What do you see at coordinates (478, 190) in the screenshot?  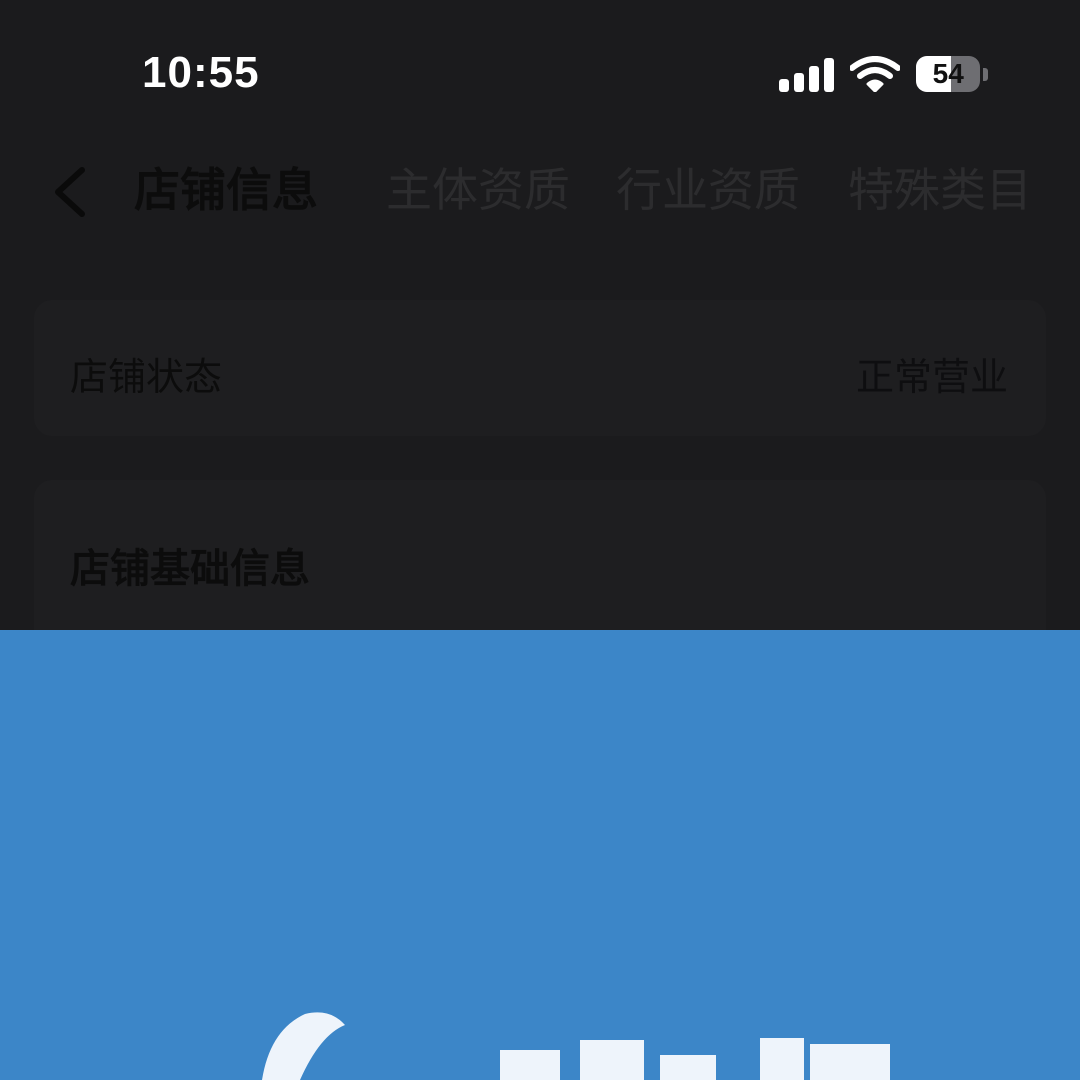 I see `tab-entity-qualification: 主体资质` at bounding box center [478, 190].